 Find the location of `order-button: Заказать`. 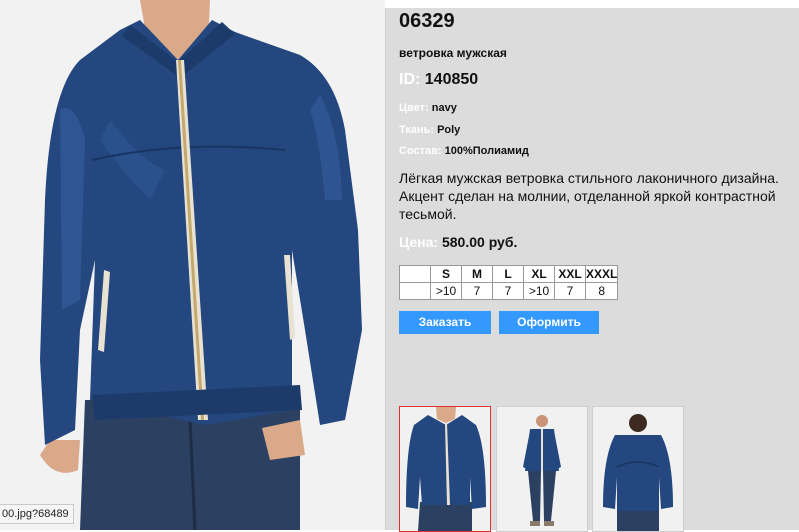

order-button: Заказать is located at coordinates (445, 322).